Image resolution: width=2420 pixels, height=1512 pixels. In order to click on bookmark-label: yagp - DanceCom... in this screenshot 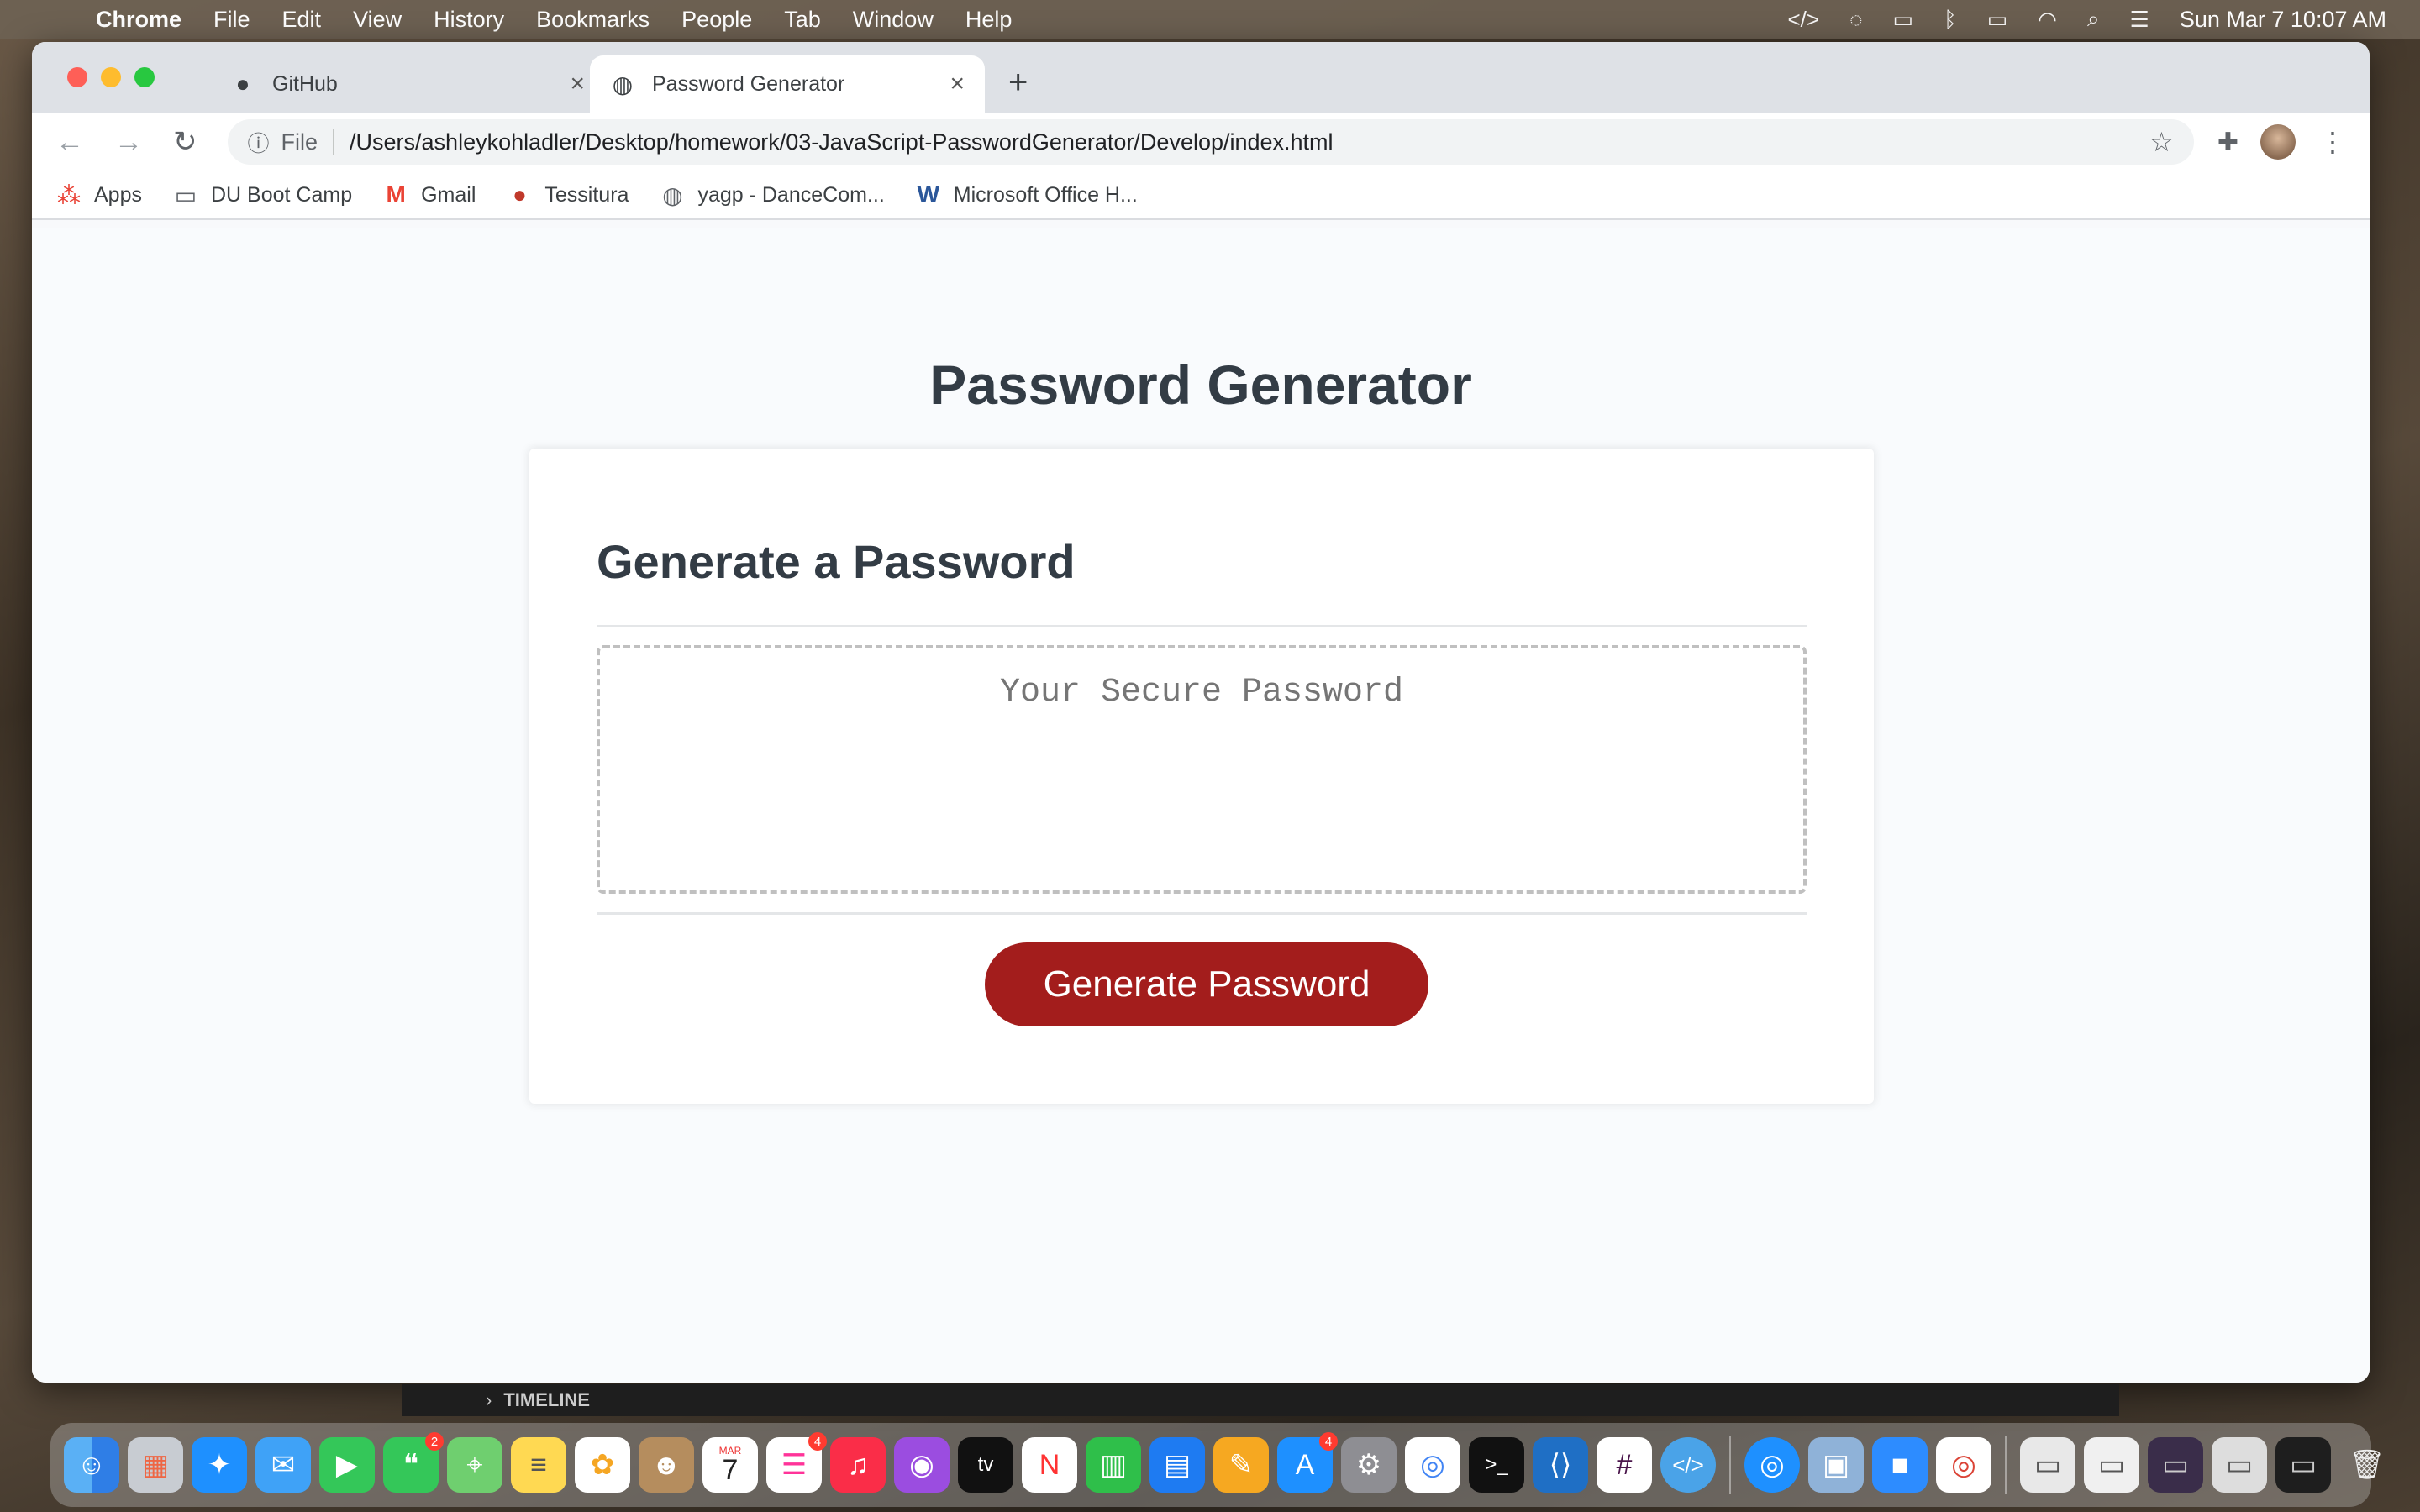, I will do `click(791, 194)`.